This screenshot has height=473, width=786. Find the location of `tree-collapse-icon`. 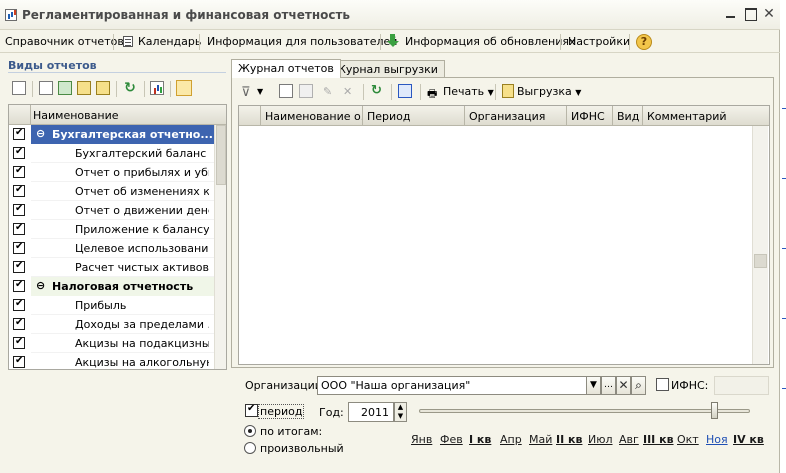

tree-collapse-icon is located at coordinates (103, 88).